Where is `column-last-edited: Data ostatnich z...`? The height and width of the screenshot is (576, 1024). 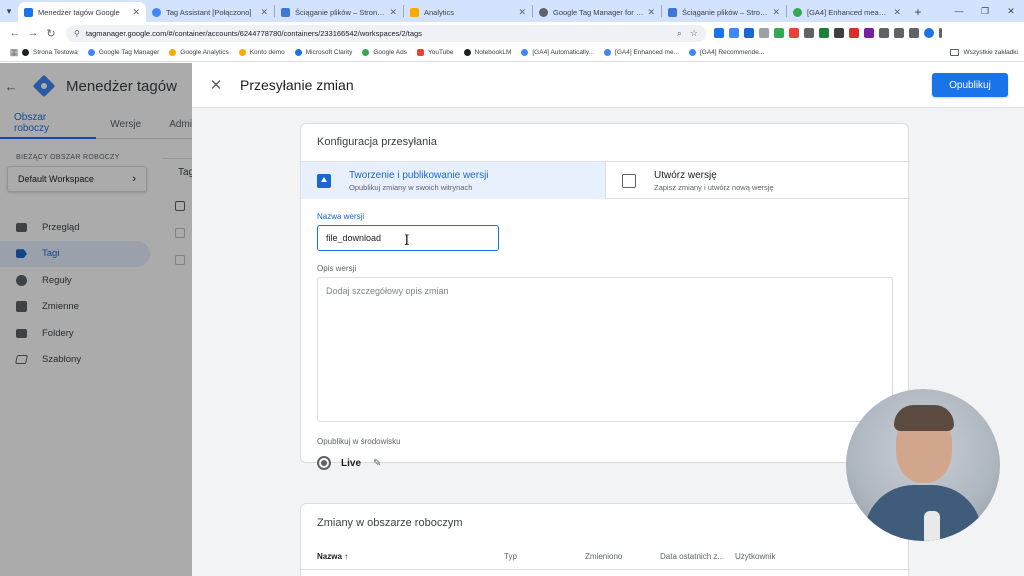
column-last-edited: Data ostatnich z... is located at coordinates (692, 556).